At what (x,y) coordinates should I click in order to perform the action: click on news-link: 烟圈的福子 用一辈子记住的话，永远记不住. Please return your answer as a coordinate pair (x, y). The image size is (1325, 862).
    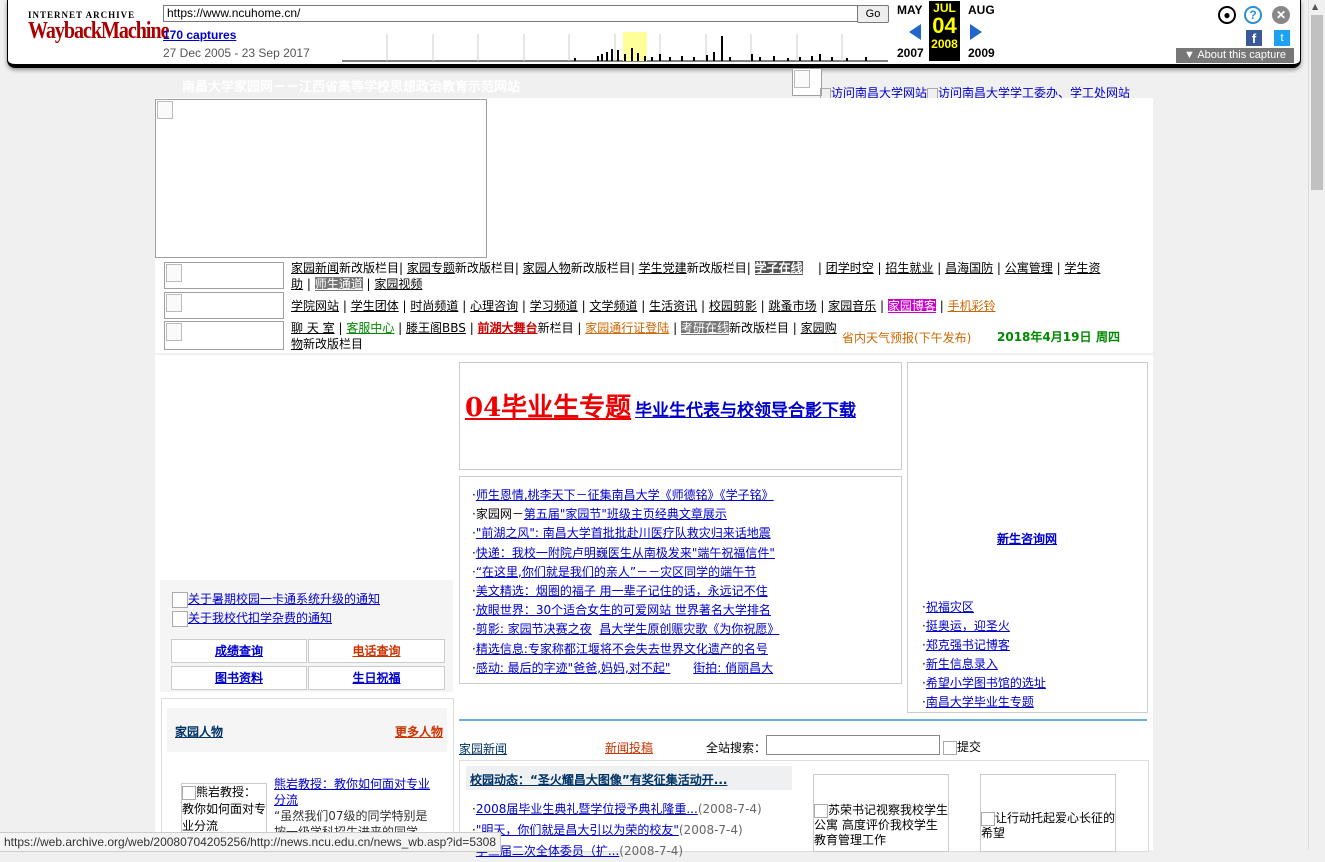
    Looking at the image, I should click on (652, 591).